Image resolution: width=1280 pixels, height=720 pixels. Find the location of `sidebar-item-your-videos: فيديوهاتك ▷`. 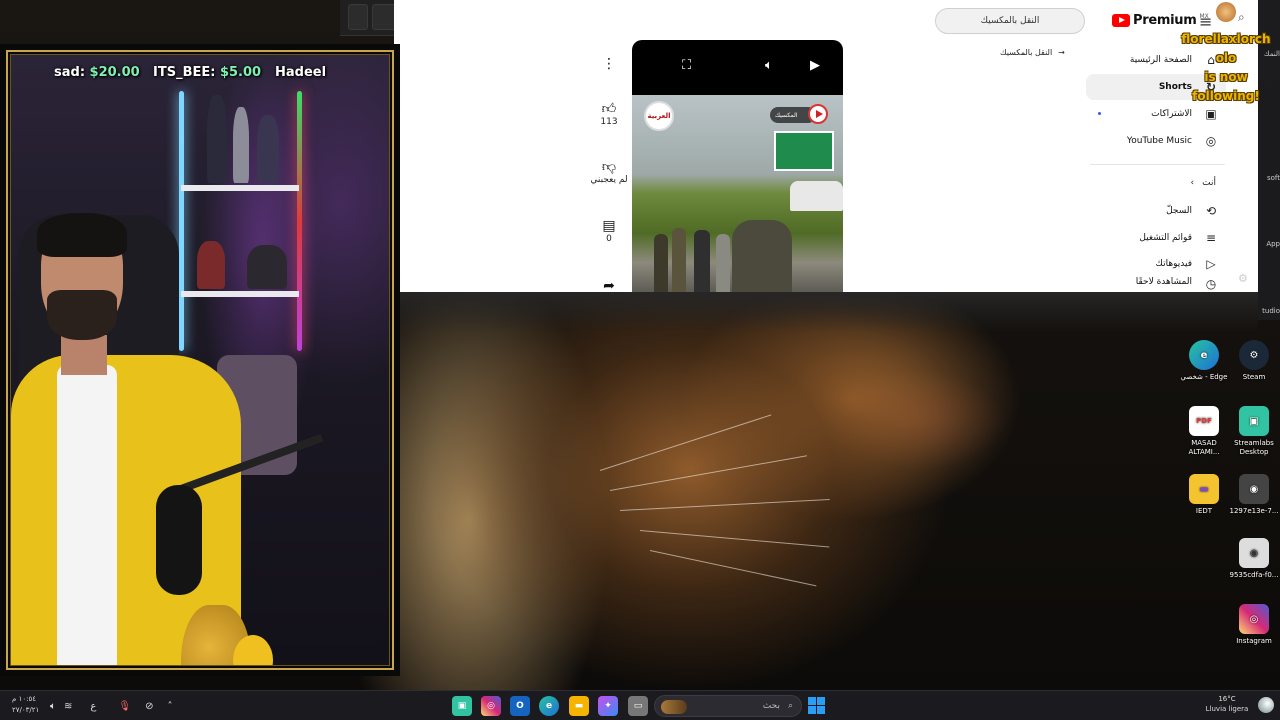

sidebar-item-your-videos: فيديوهاتك ▷ is located at coordinates (1156, 264).